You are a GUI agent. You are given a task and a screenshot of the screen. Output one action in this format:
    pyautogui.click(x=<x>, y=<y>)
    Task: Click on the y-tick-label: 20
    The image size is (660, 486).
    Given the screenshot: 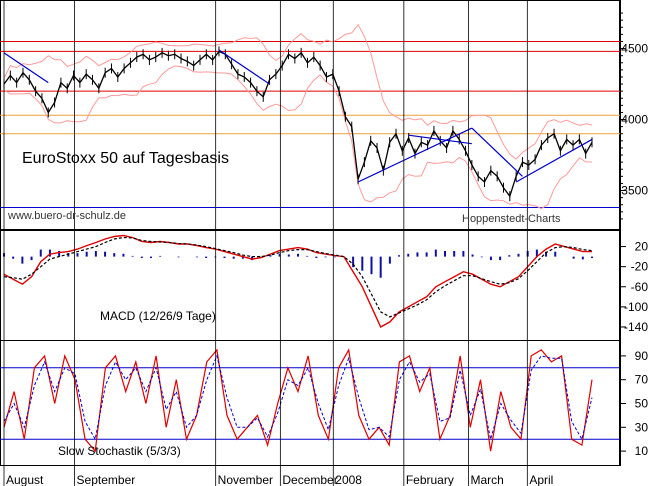 What is the action you would take?
    pyautogui.click(x=642, y=247)
    